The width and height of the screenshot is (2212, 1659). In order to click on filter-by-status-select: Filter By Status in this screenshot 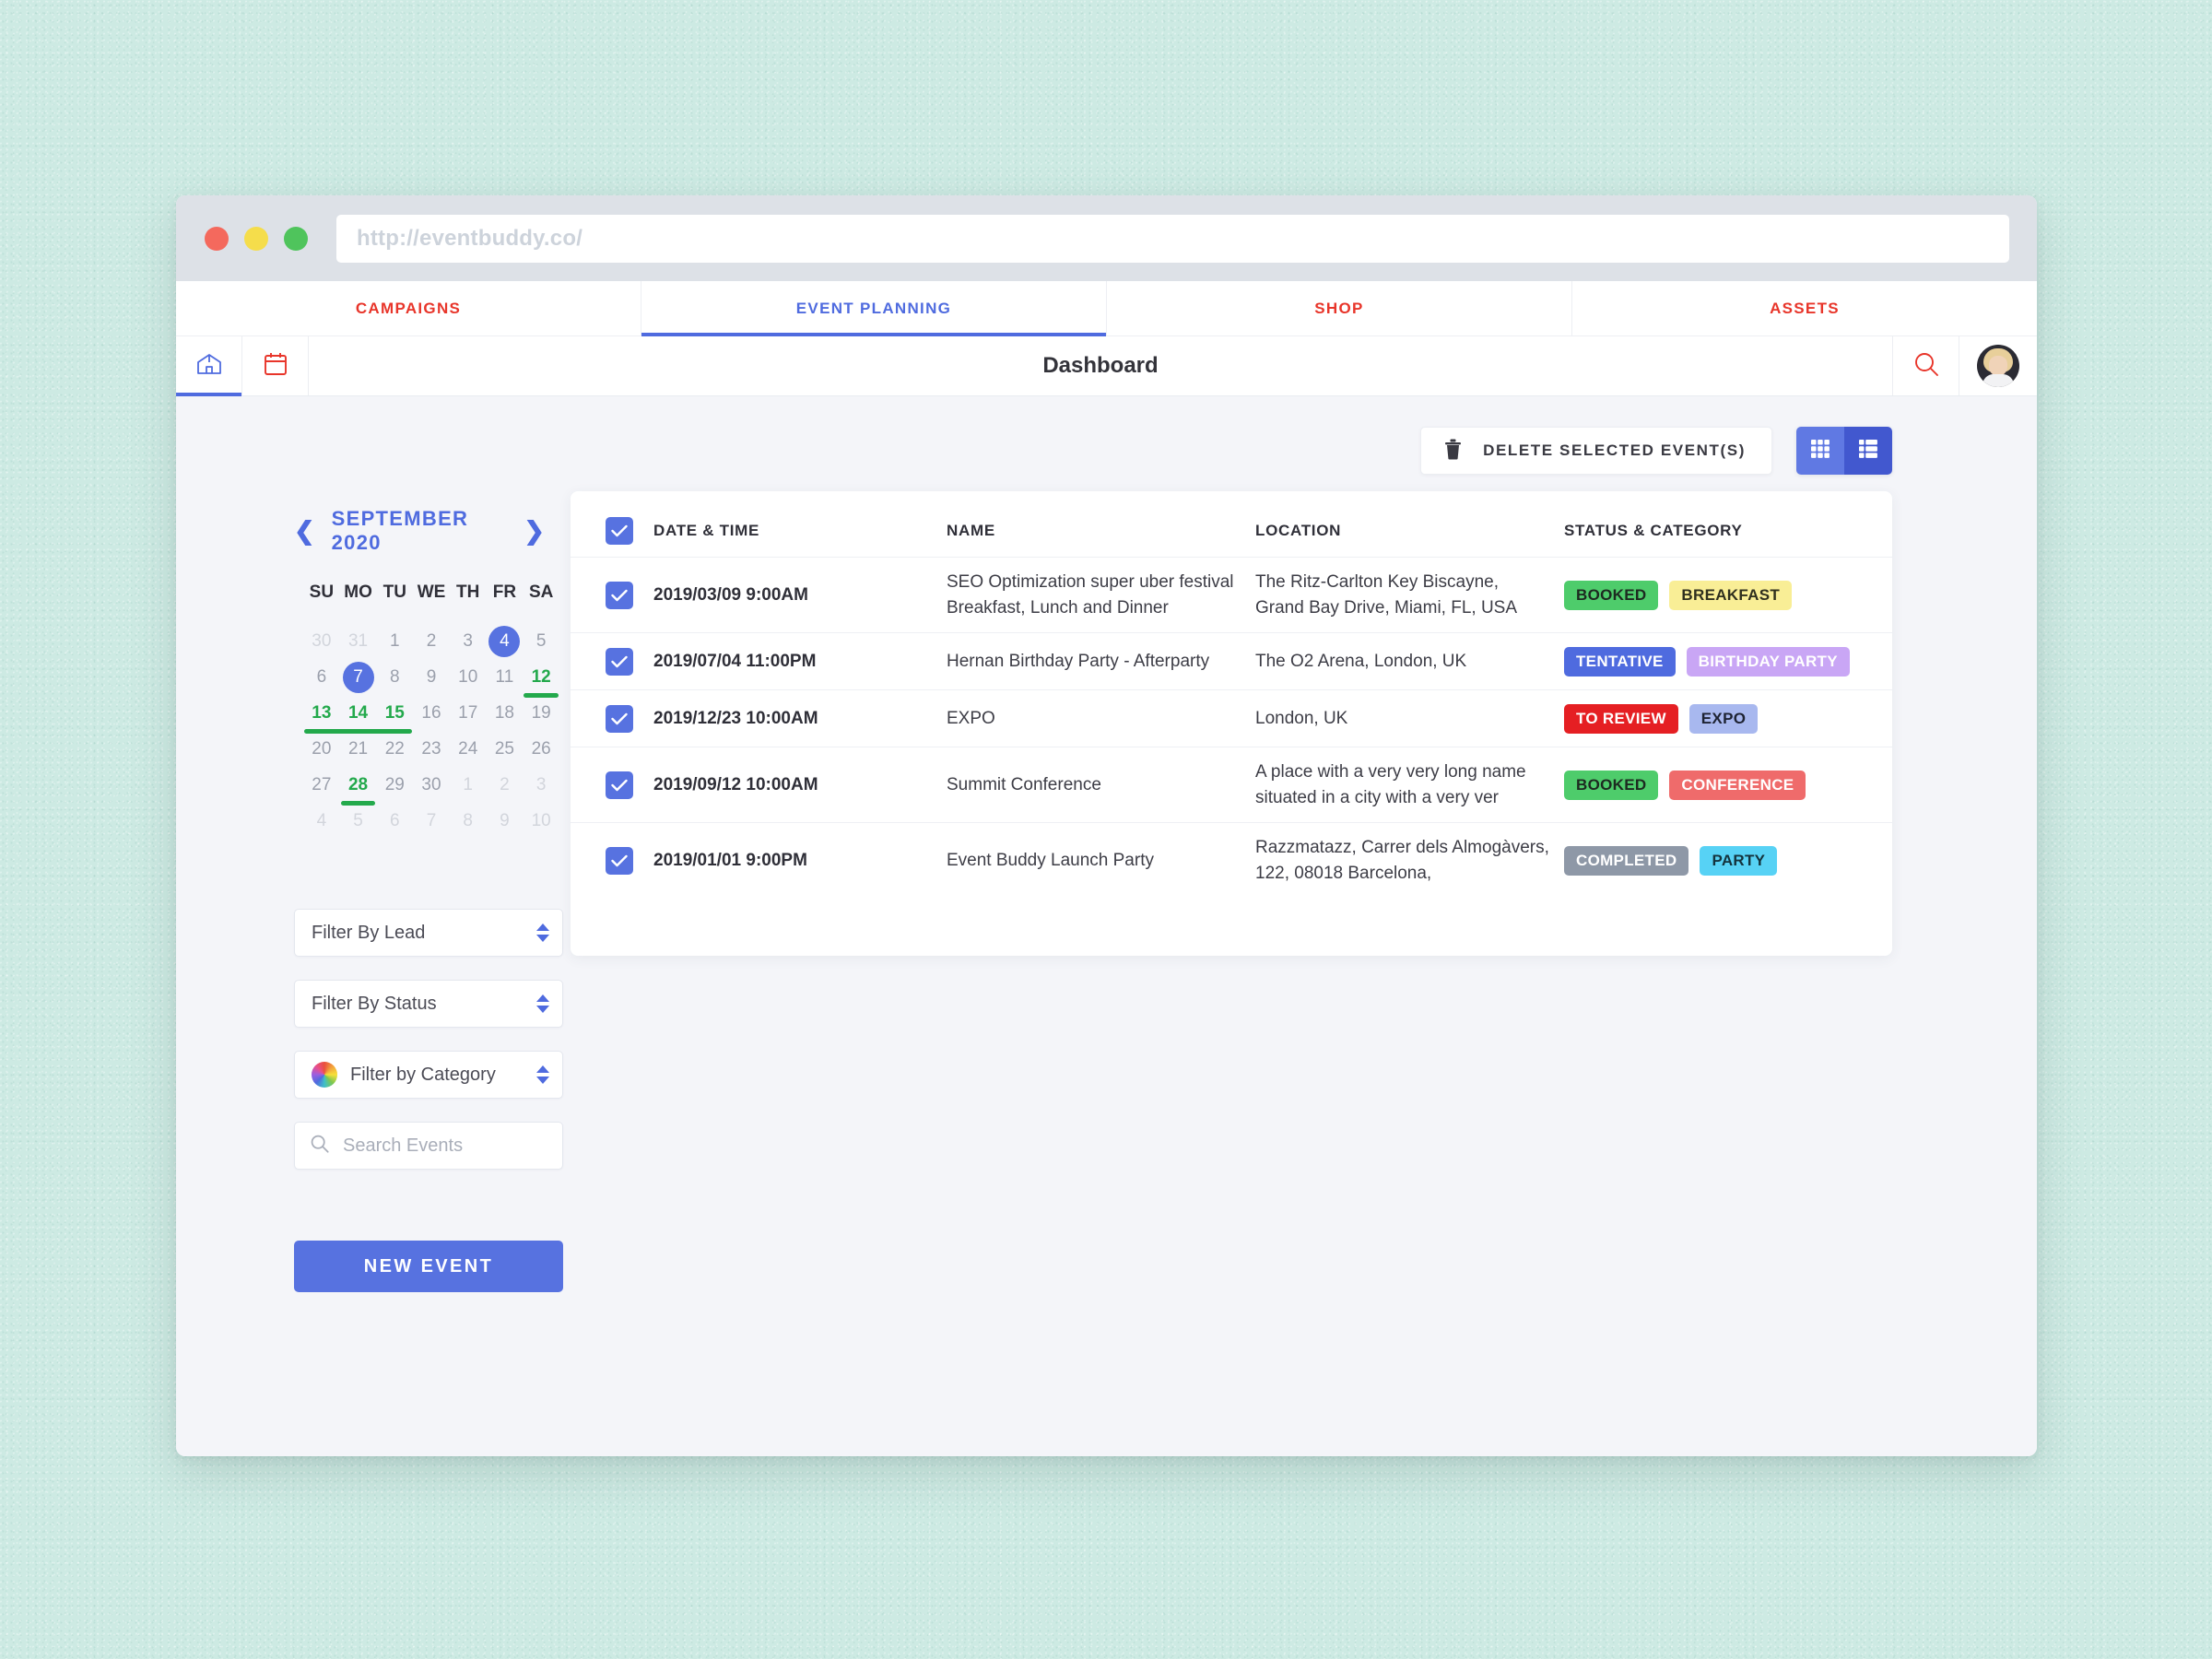, I will do `click(428, 1004)`.